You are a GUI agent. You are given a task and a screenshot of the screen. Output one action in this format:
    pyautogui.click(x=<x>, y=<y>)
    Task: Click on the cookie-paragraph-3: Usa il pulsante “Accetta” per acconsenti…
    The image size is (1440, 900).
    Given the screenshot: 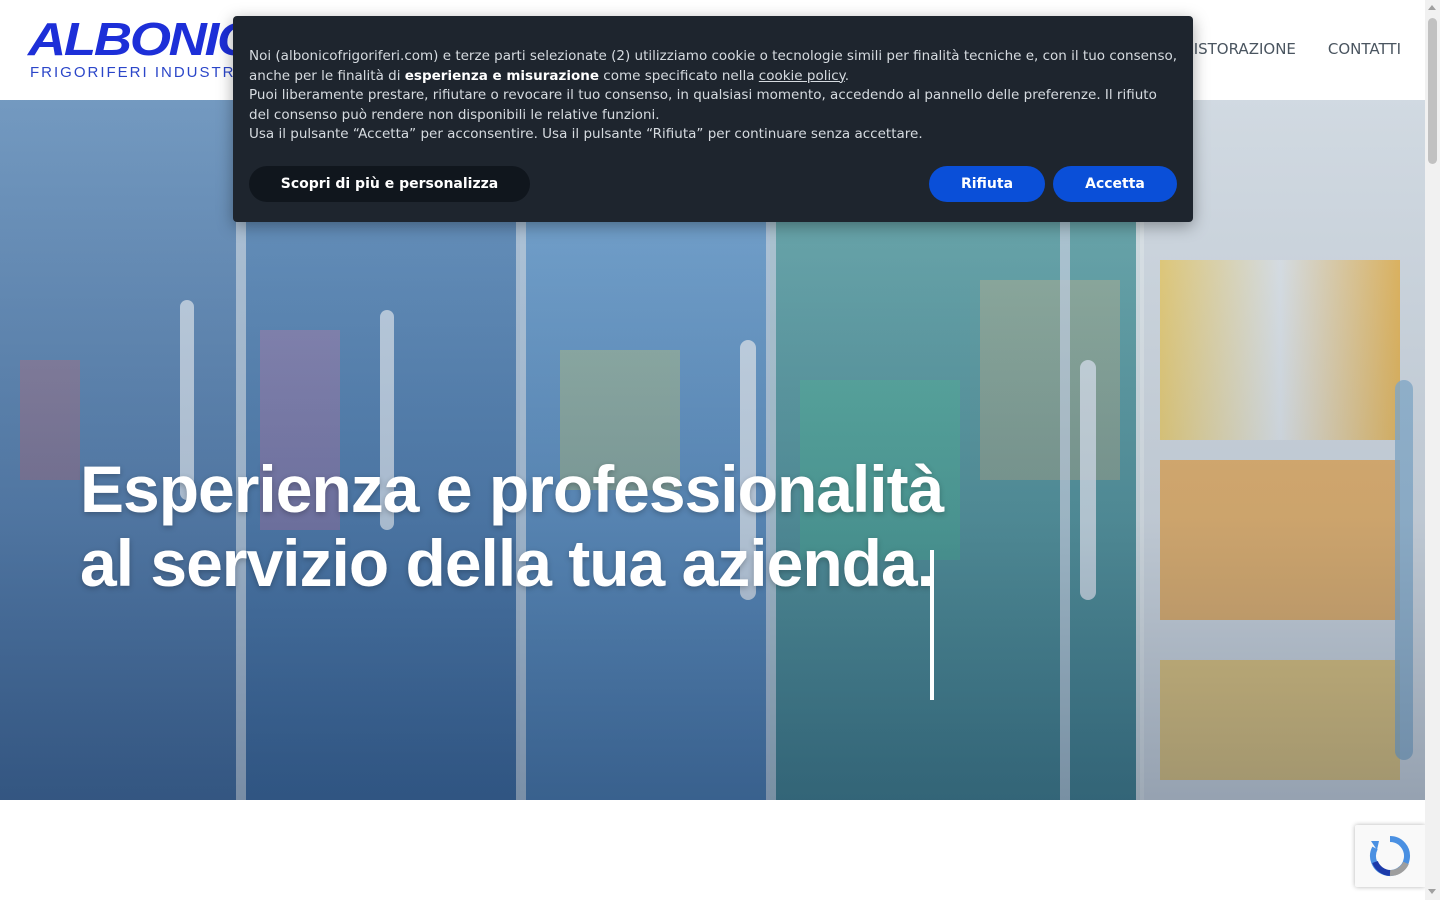 What is the action you would take?
    pyautogui.click(x=586, y=134)
    